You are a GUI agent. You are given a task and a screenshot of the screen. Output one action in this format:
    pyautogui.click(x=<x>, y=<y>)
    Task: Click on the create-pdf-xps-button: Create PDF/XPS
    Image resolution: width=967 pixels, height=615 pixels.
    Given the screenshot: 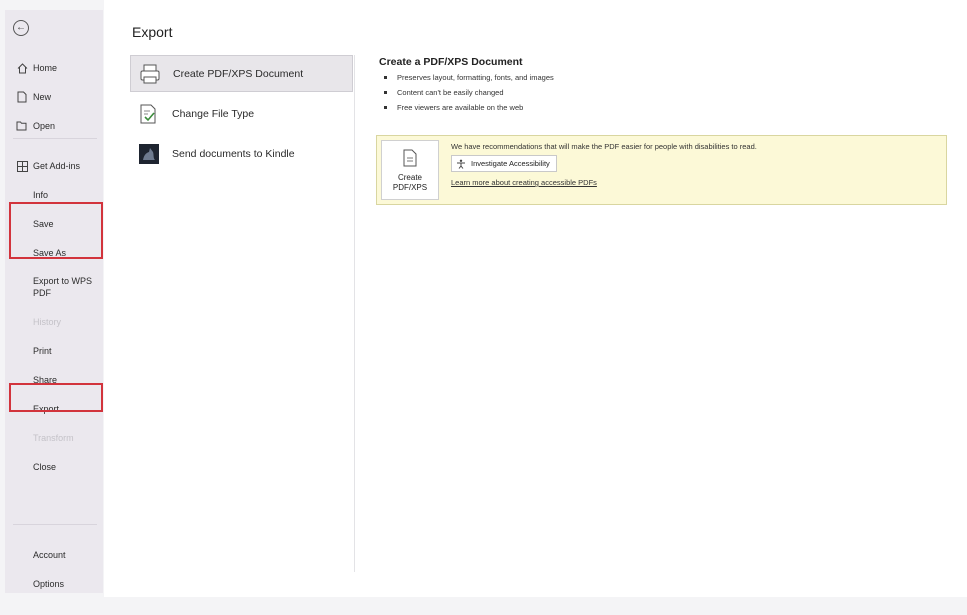 What is the action you would take?
    pyautogui.click(x=410, y=170)
    